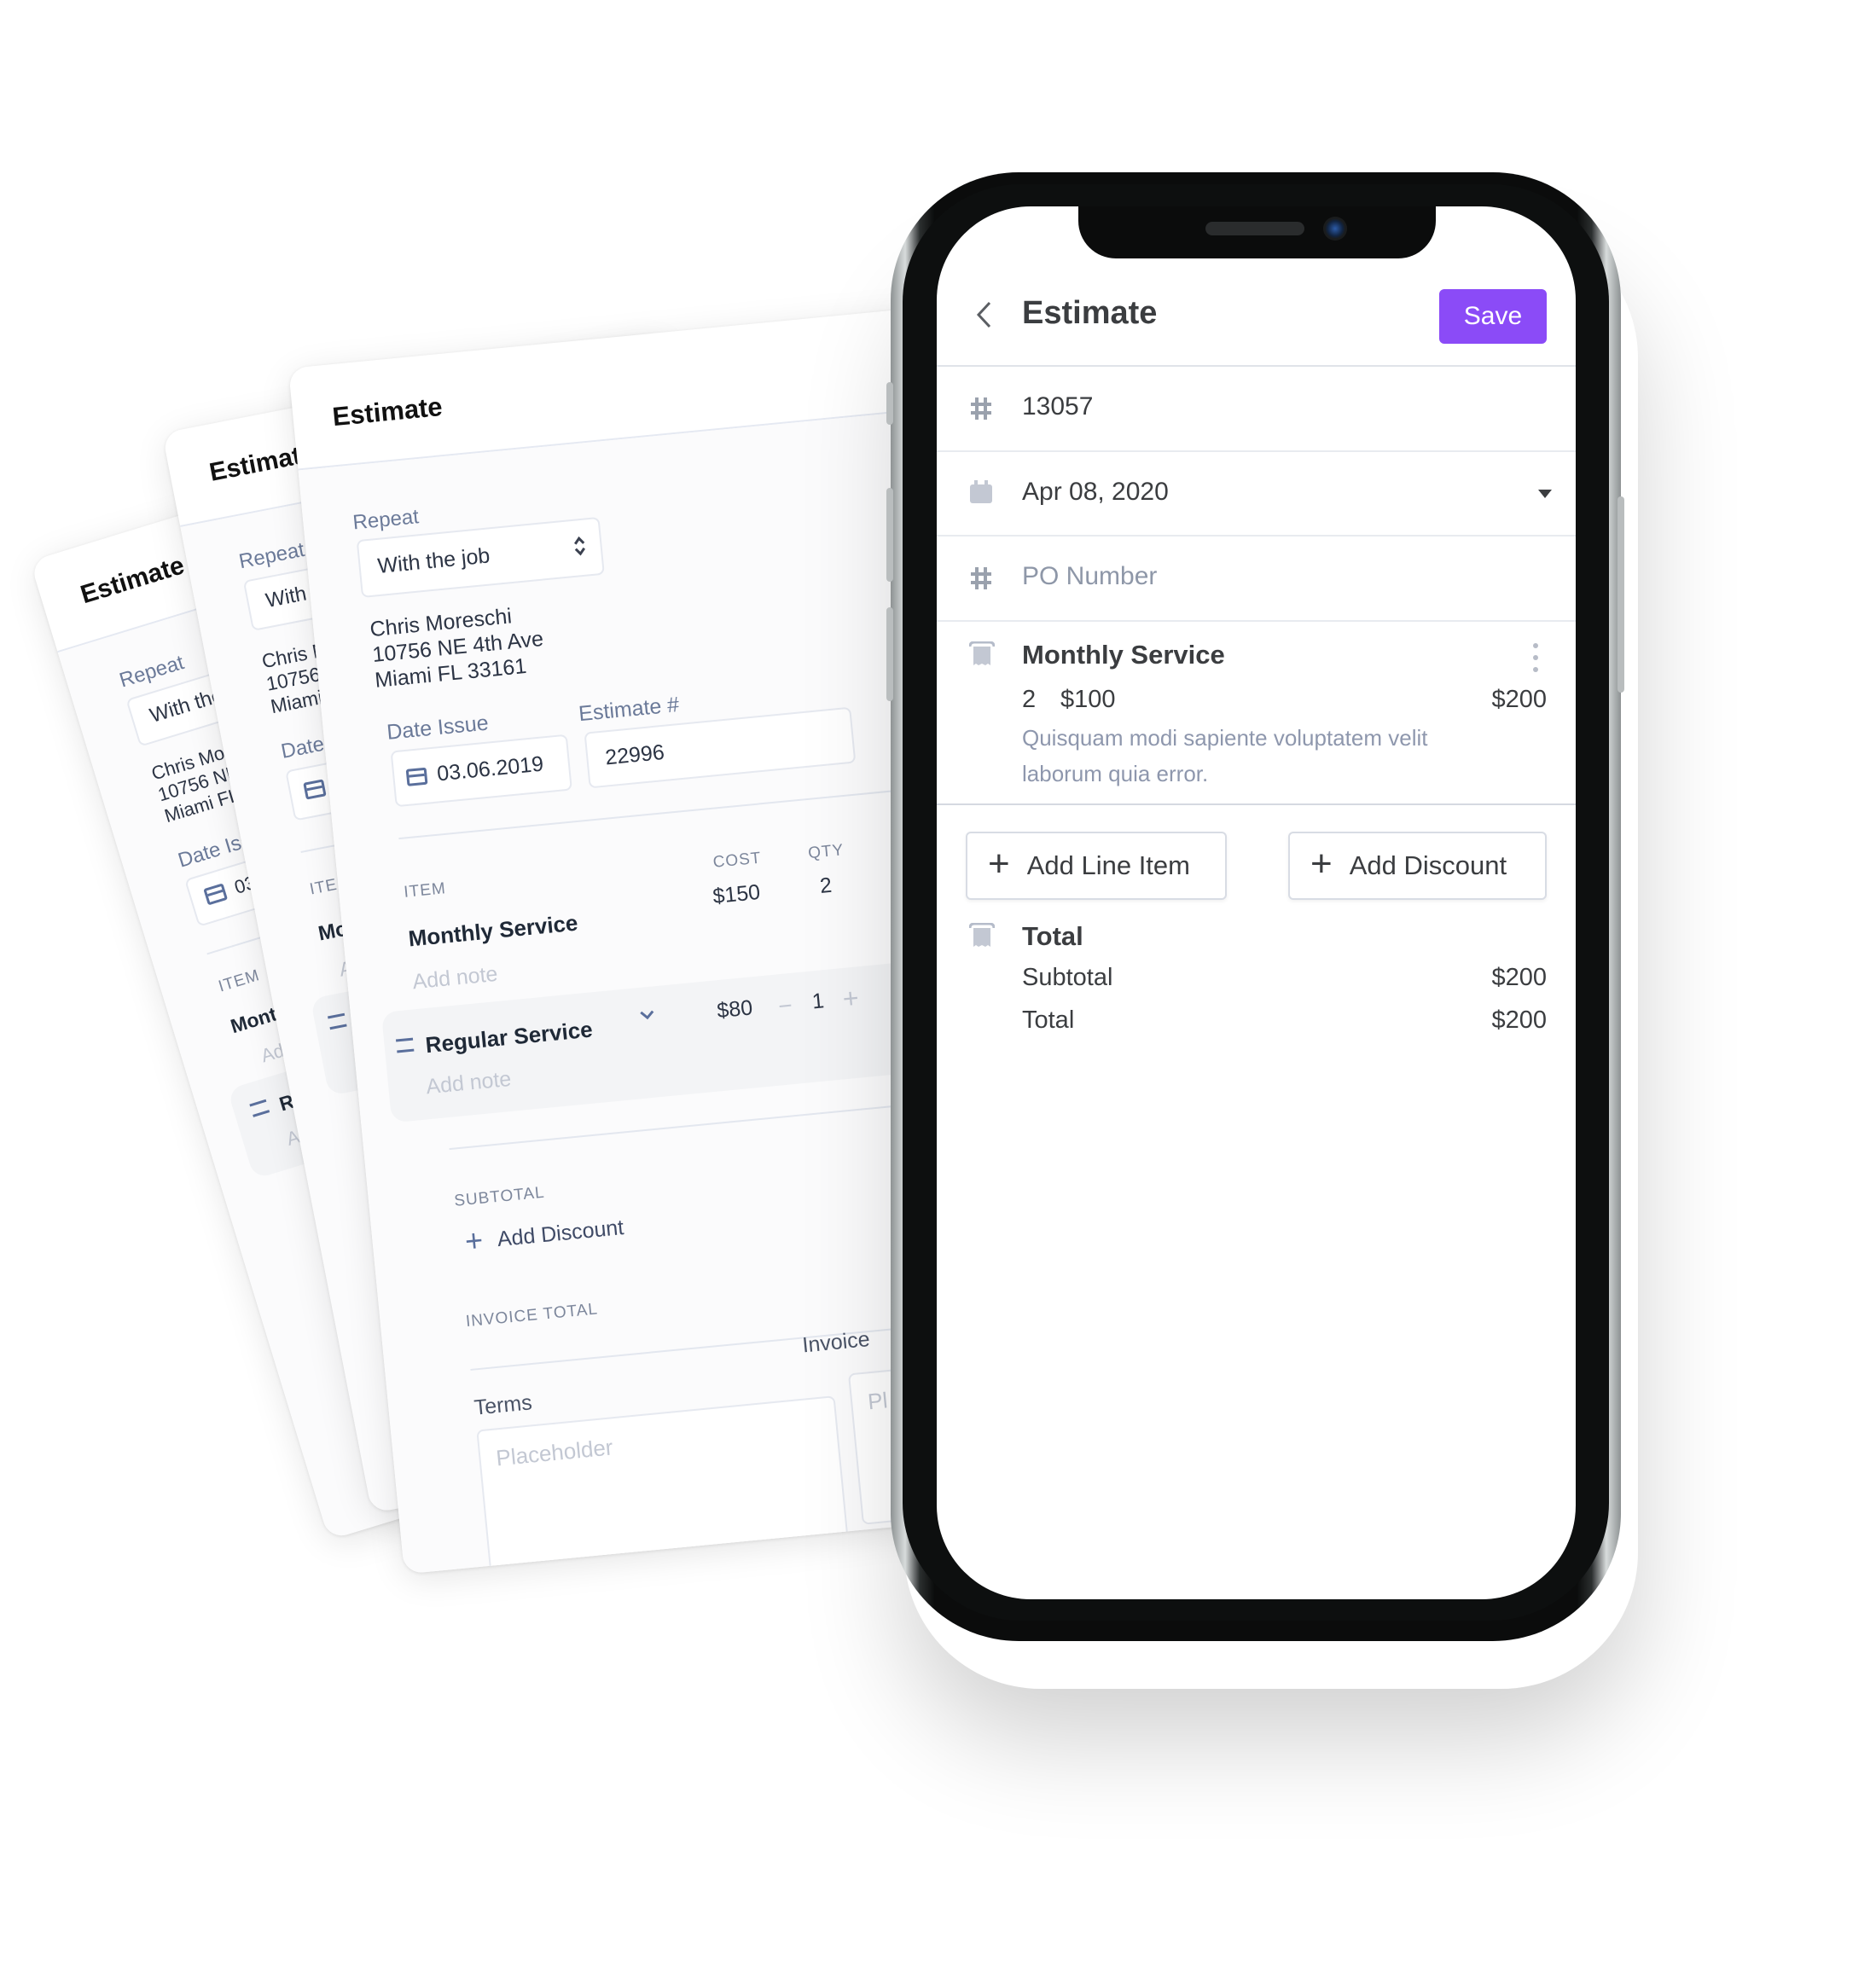 The image size is (1876, 1978). What do you see at coordinates (1095, 492) in the screenshot?
I see `date-value: Apr 08, 2020` at bounding box center [1095, 492].